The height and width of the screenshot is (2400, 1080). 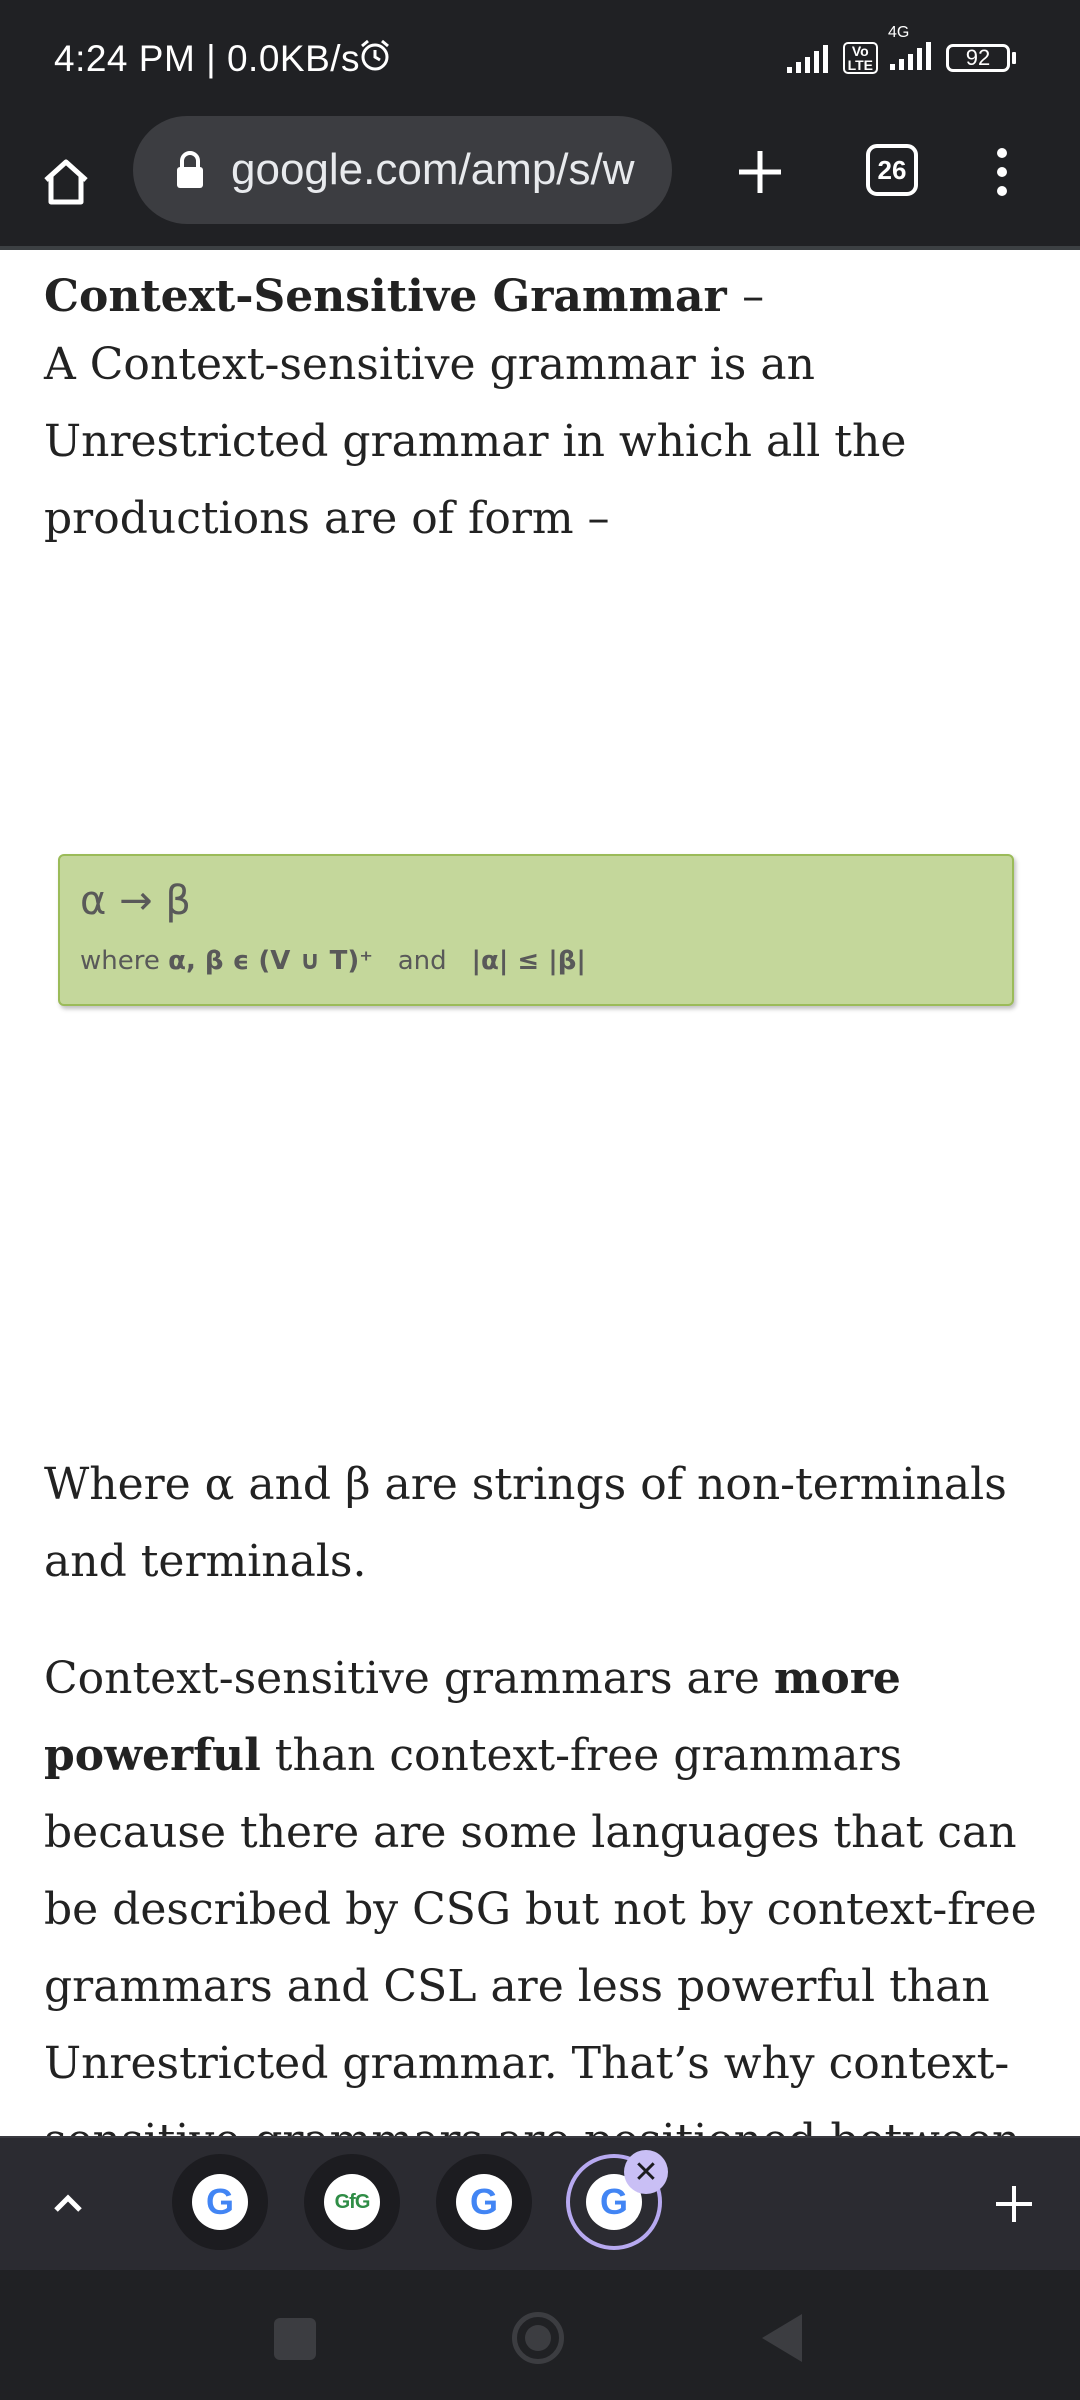 I want to click on recents-button, so click(x=295, y=2339).